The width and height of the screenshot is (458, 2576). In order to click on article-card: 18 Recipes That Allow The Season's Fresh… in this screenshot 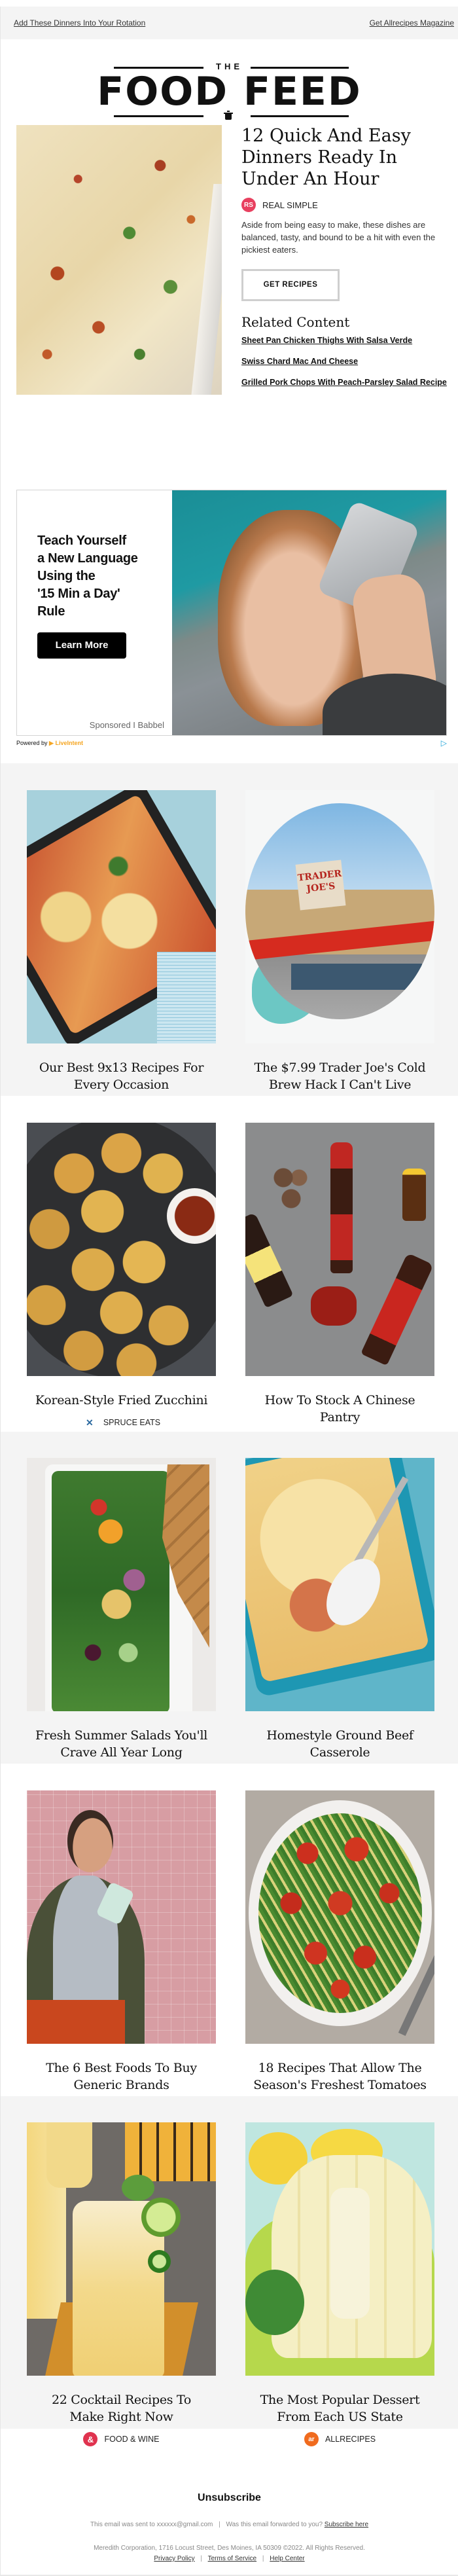, I will do `click(339, 1961)`.